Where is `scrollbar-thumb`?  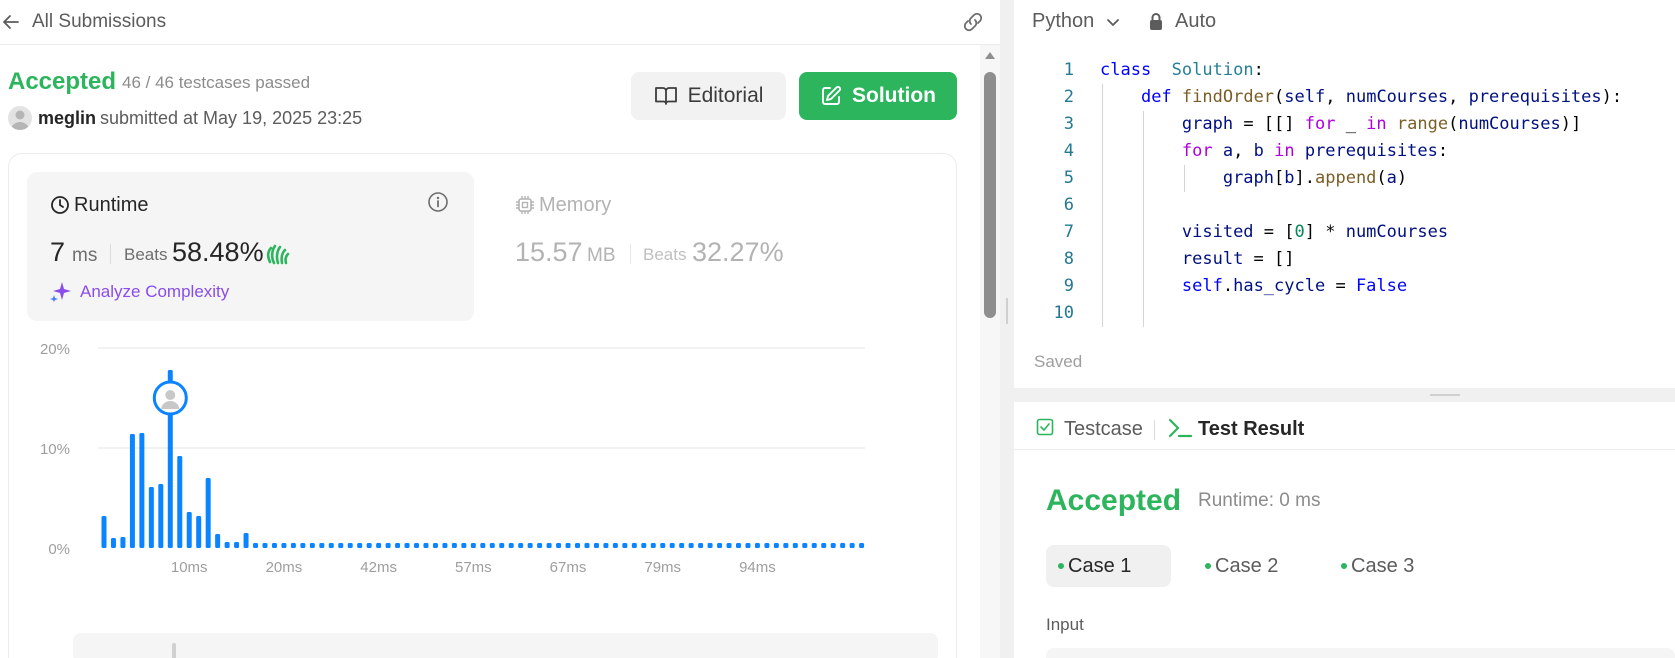 scrollbar-thumb is located at coordinates (990, 195).